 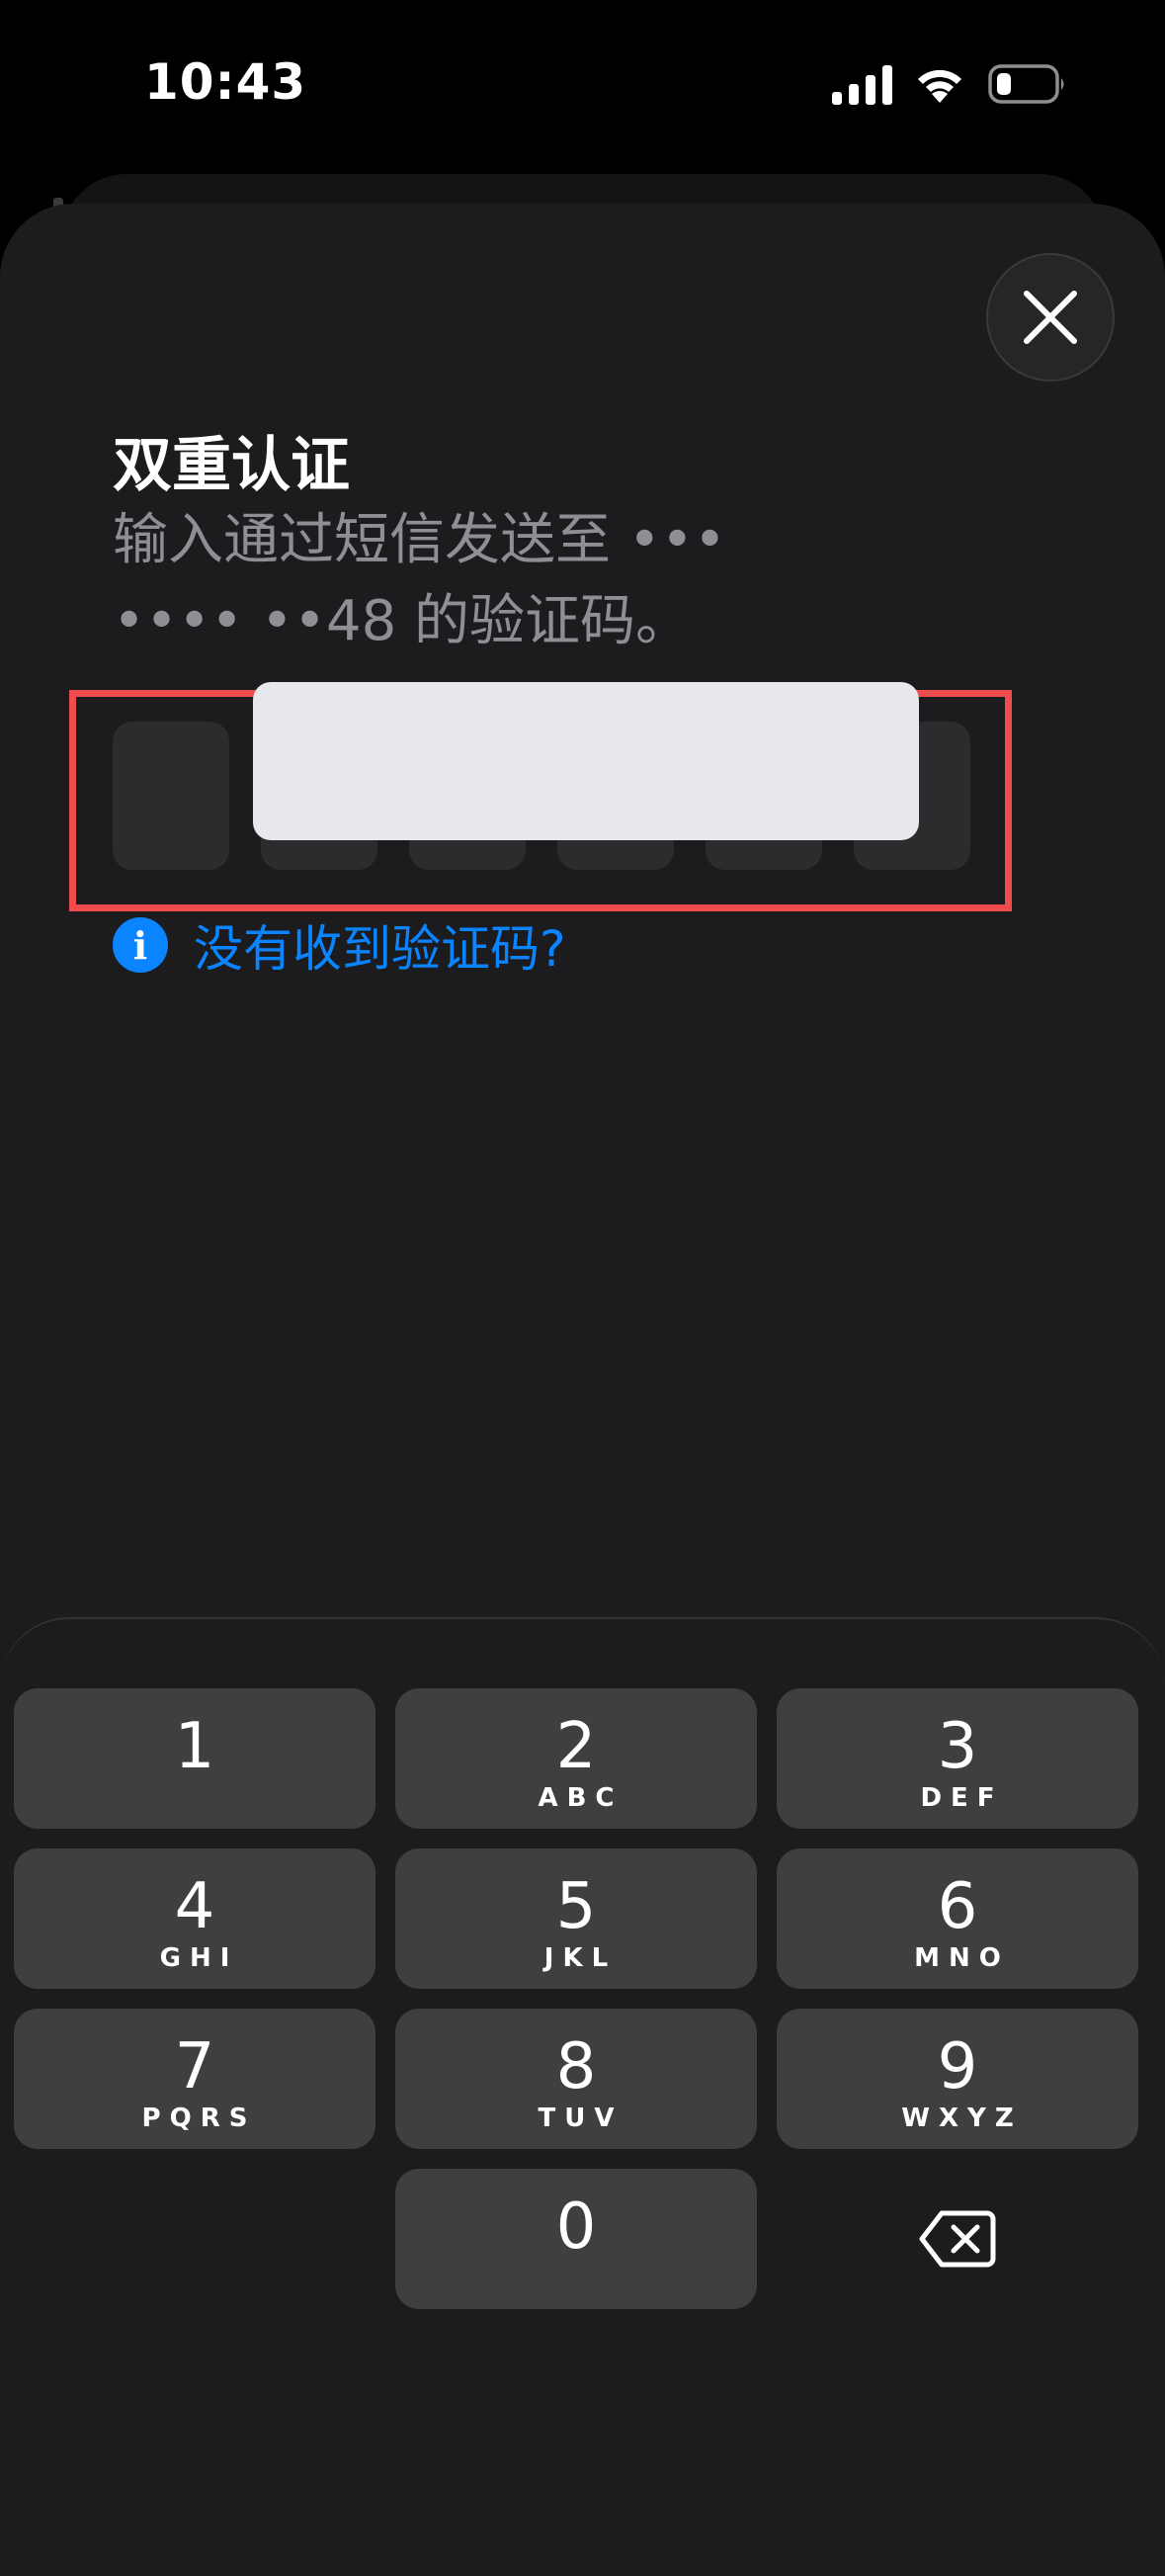 I want to click on key-3: 3 DEF, so click(x=957, y=1758).